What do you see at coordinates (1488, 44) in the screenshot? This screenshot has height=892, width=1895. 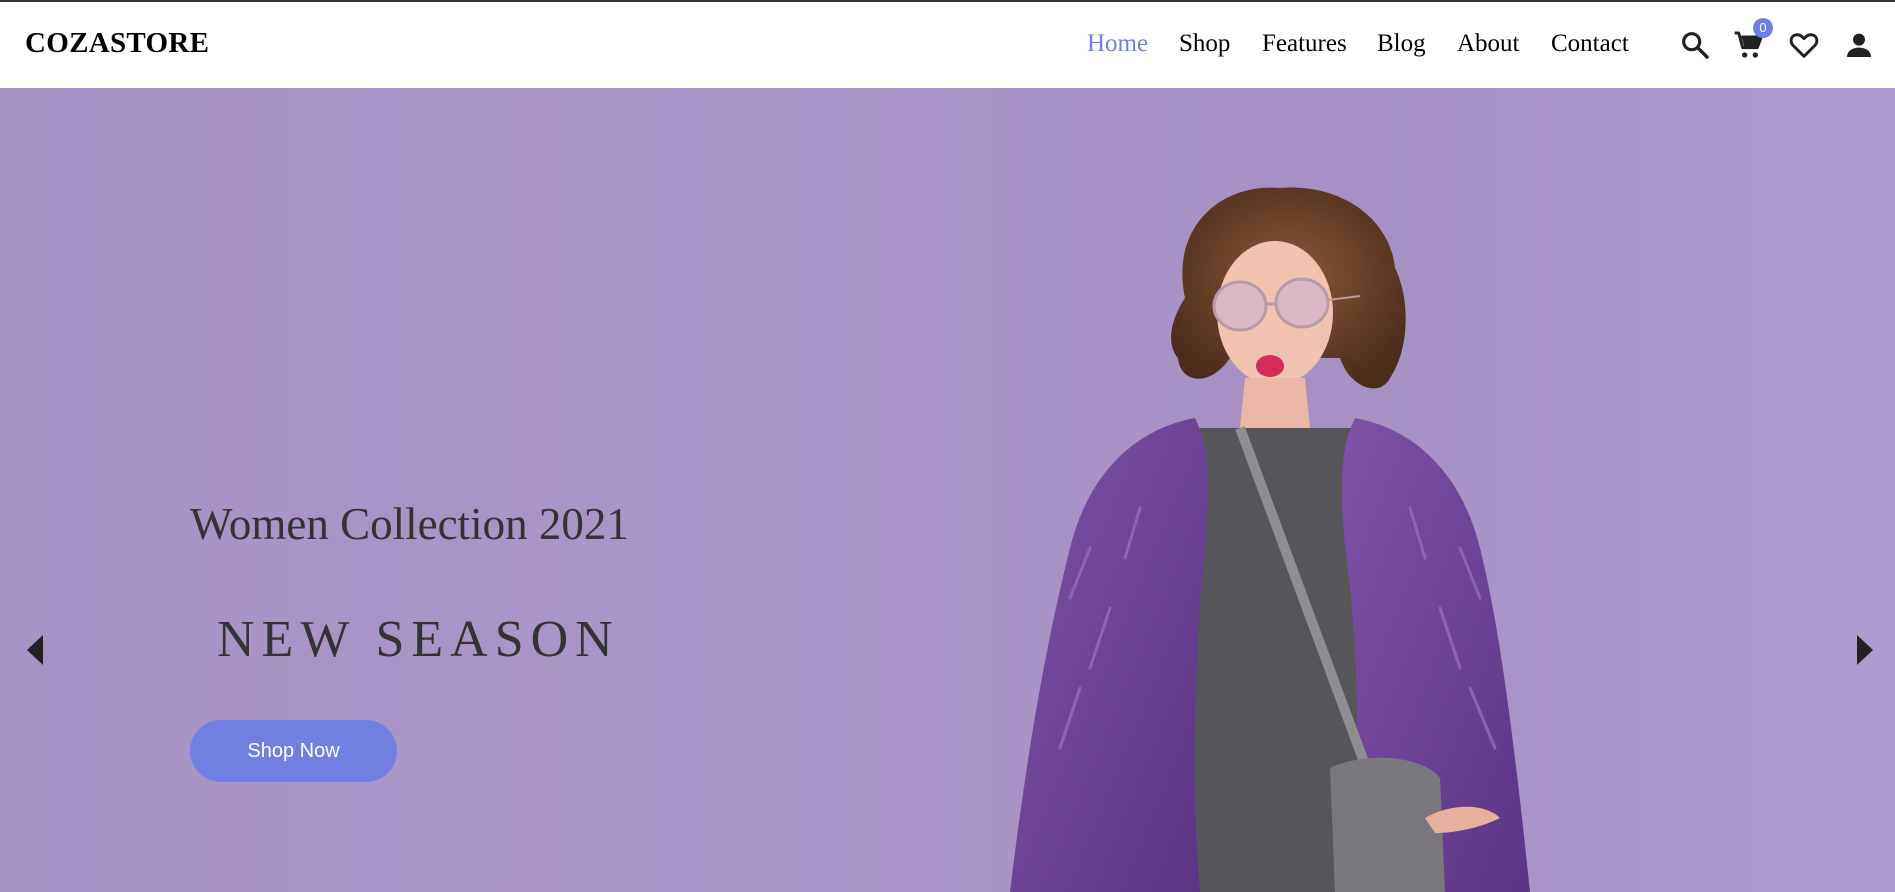 I see `nav-item-about: About` at bounding box center [1488, 44].